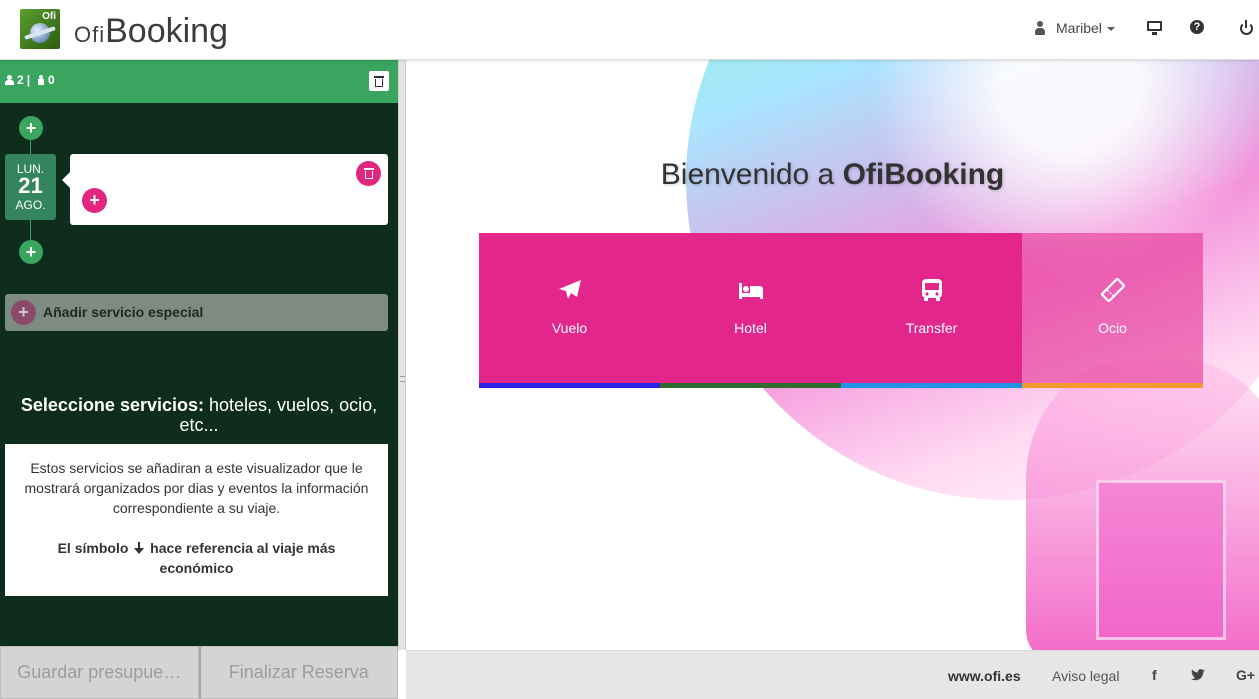  What do you see at coordinates (1198, 28) in the screenshot?
I see `help-icon: ?` at bounding box center [1198, 28].